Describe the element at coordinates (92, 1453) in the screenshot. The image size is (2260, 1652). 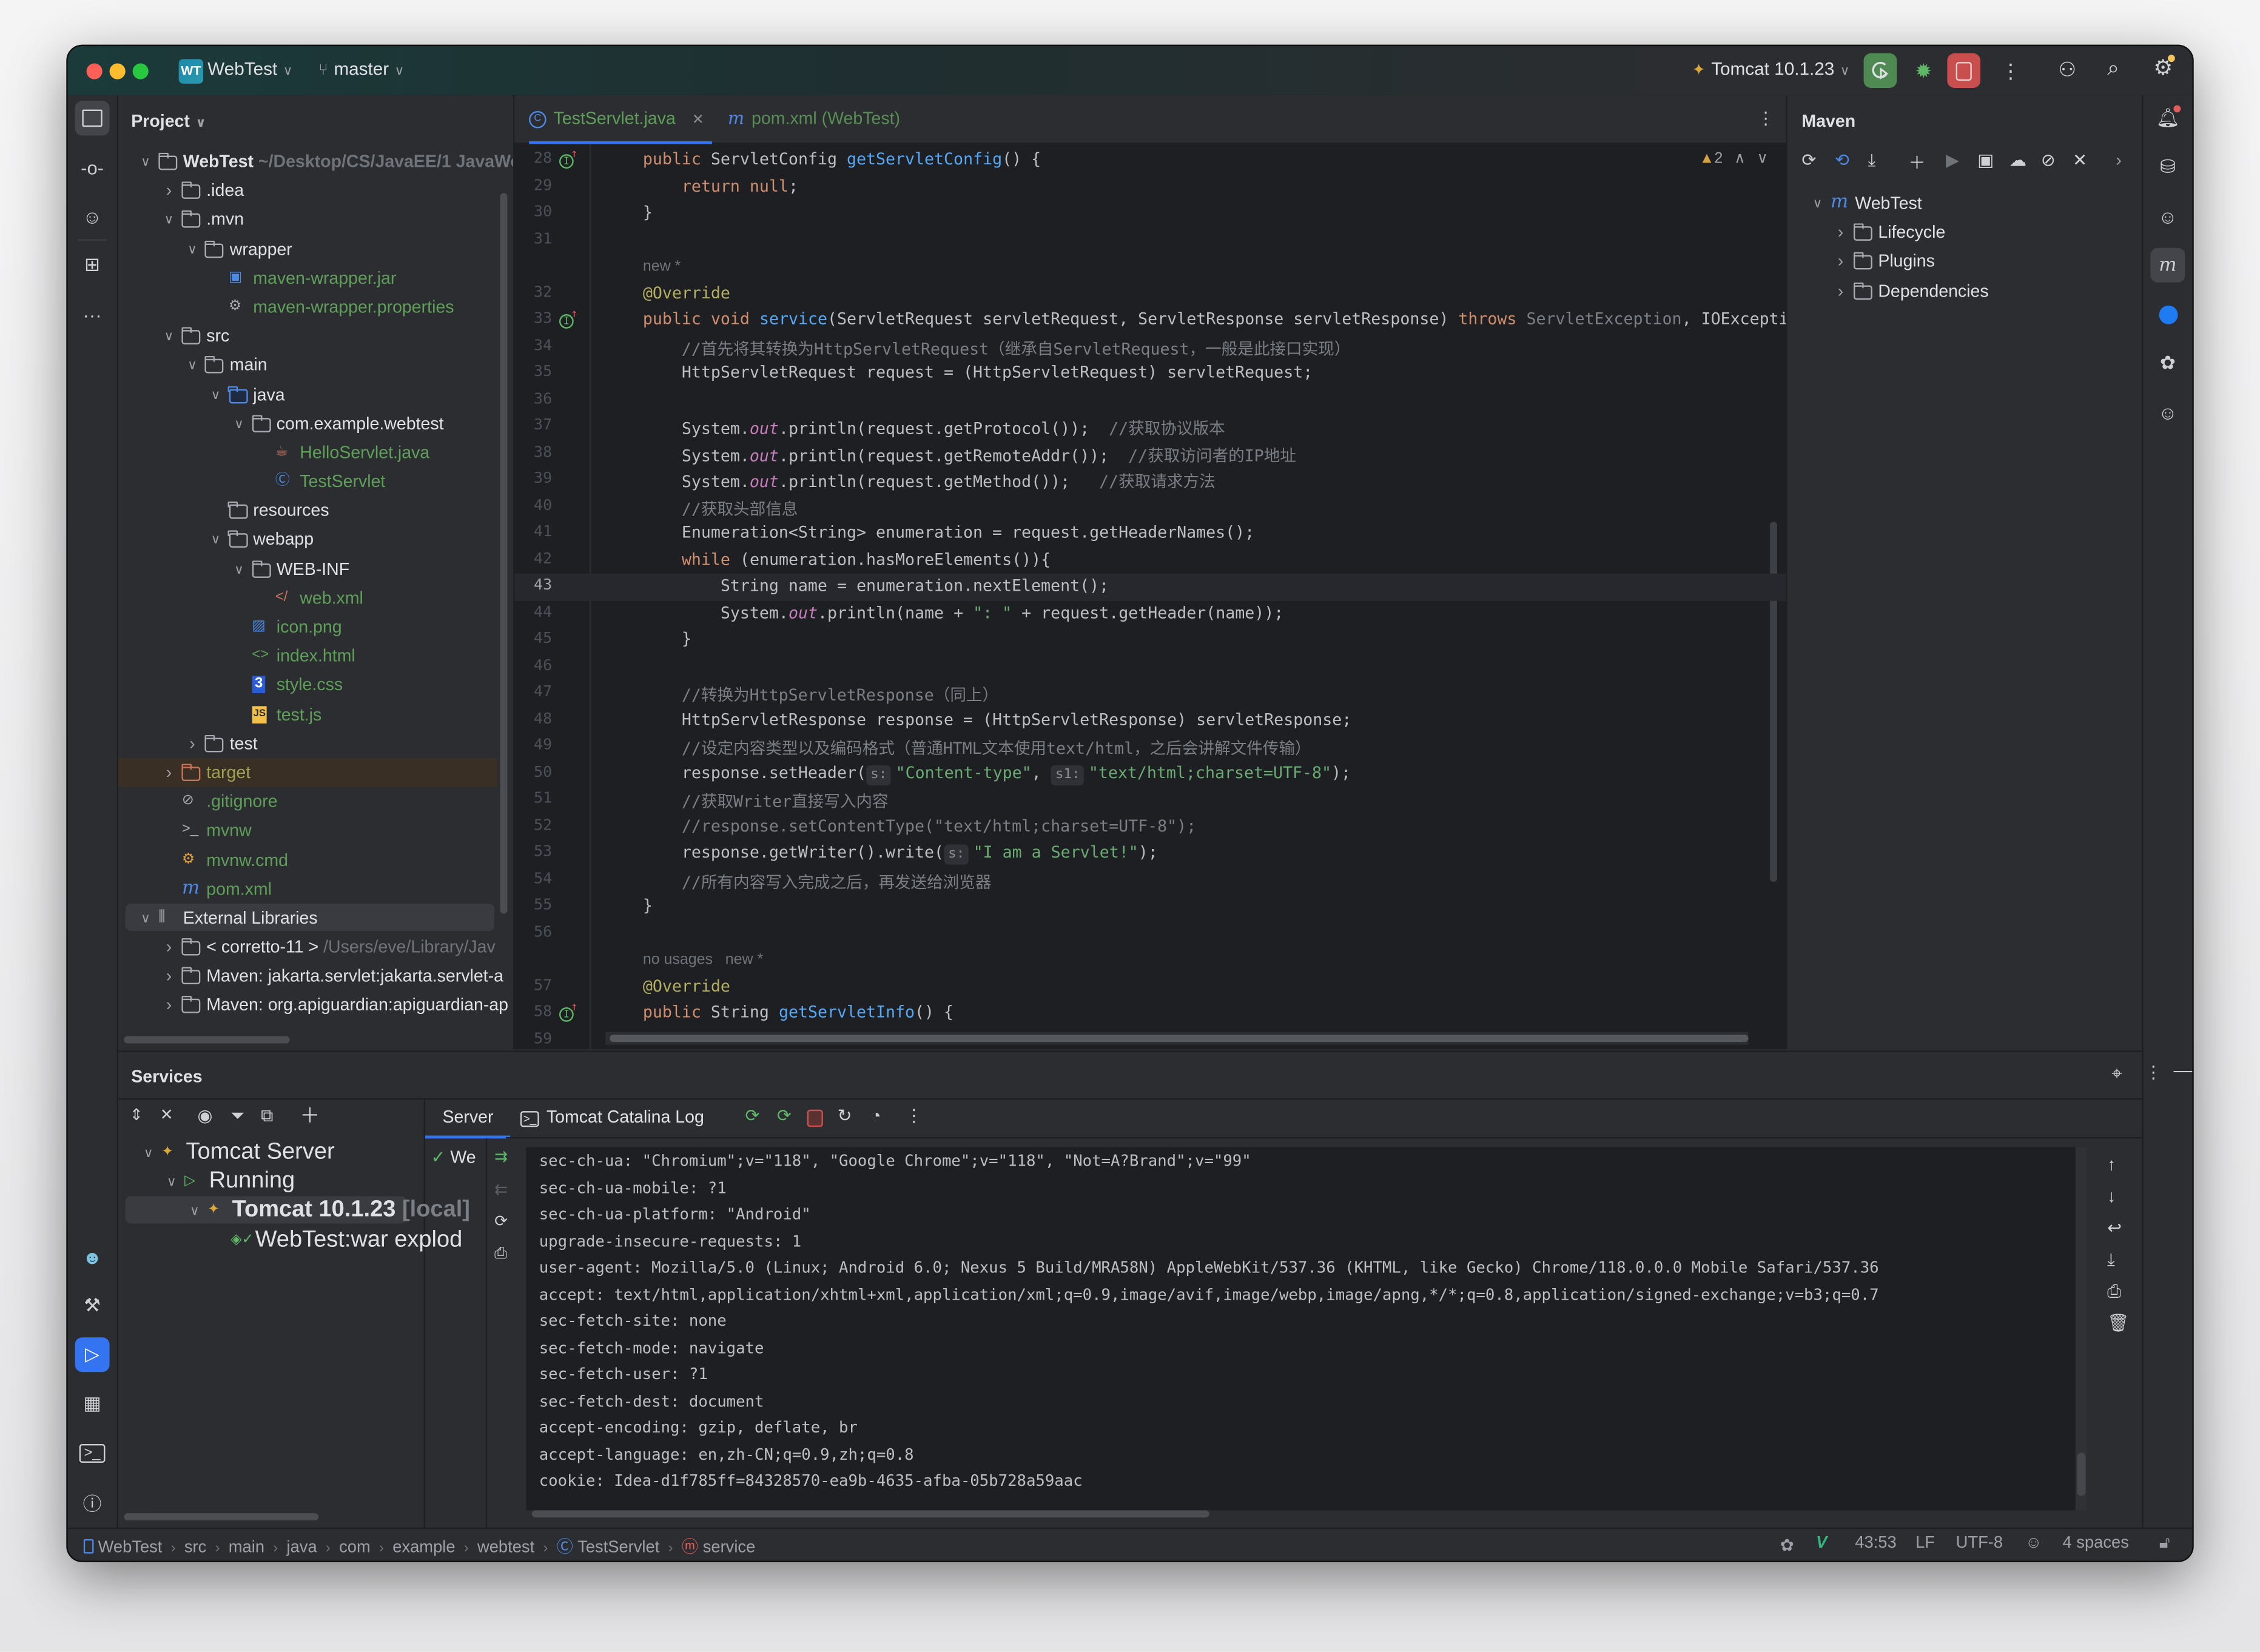
I see `terminal-tool-button: >_` at that location.